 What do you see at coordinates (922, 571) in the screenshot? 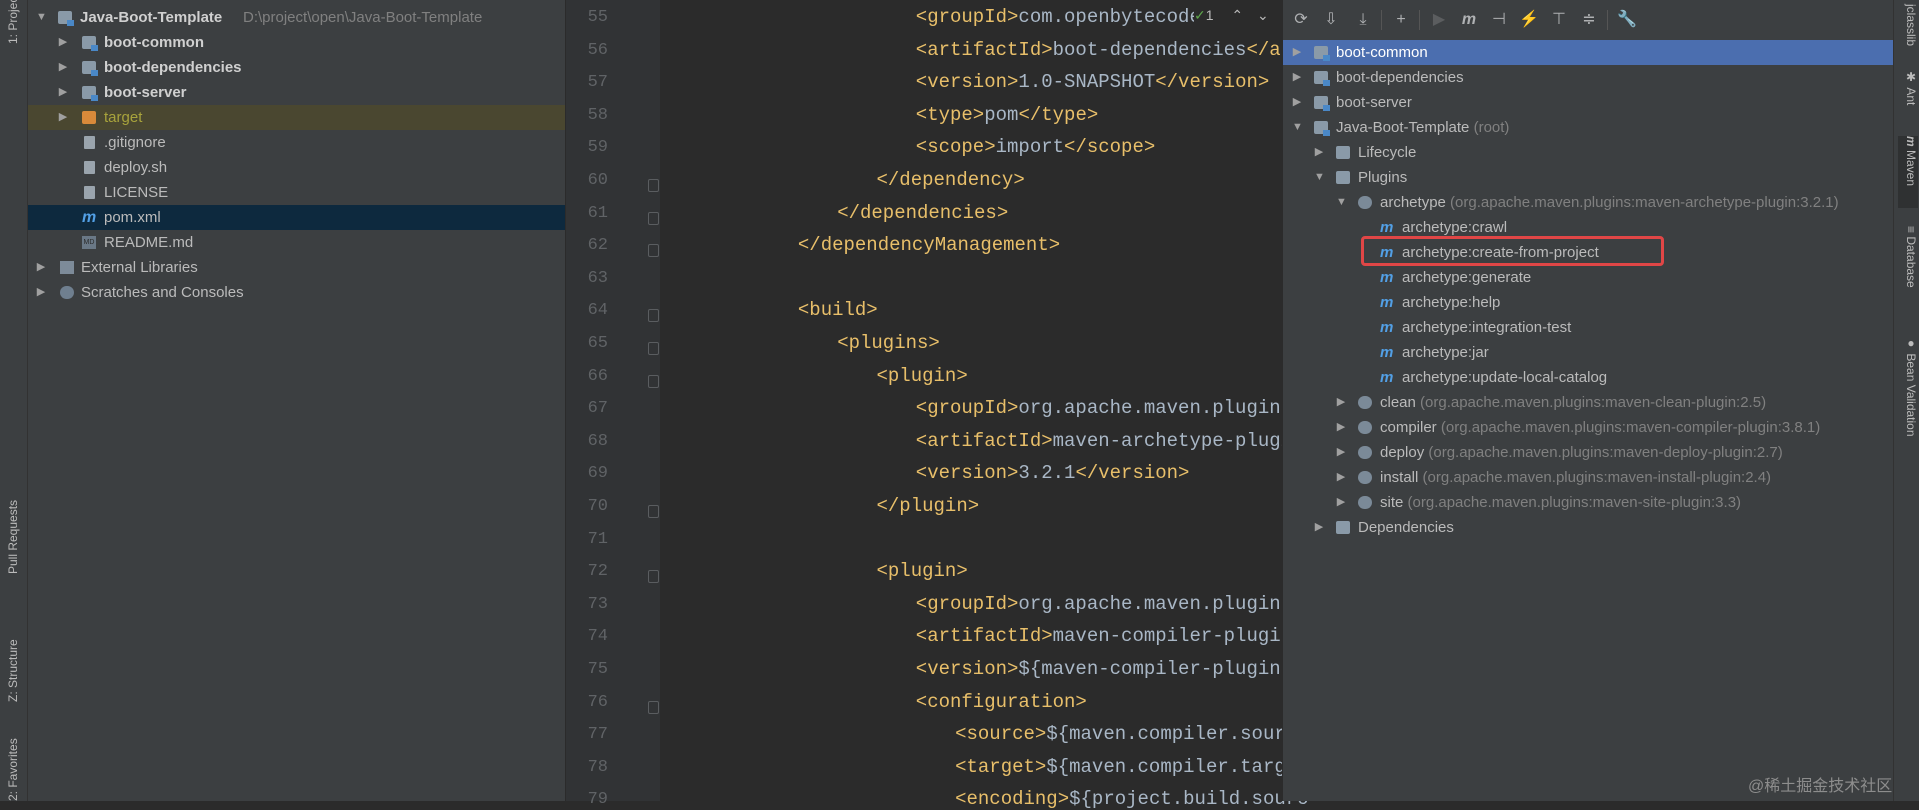
I see `code-line: <plugin>` at bounding box center [922, 571].